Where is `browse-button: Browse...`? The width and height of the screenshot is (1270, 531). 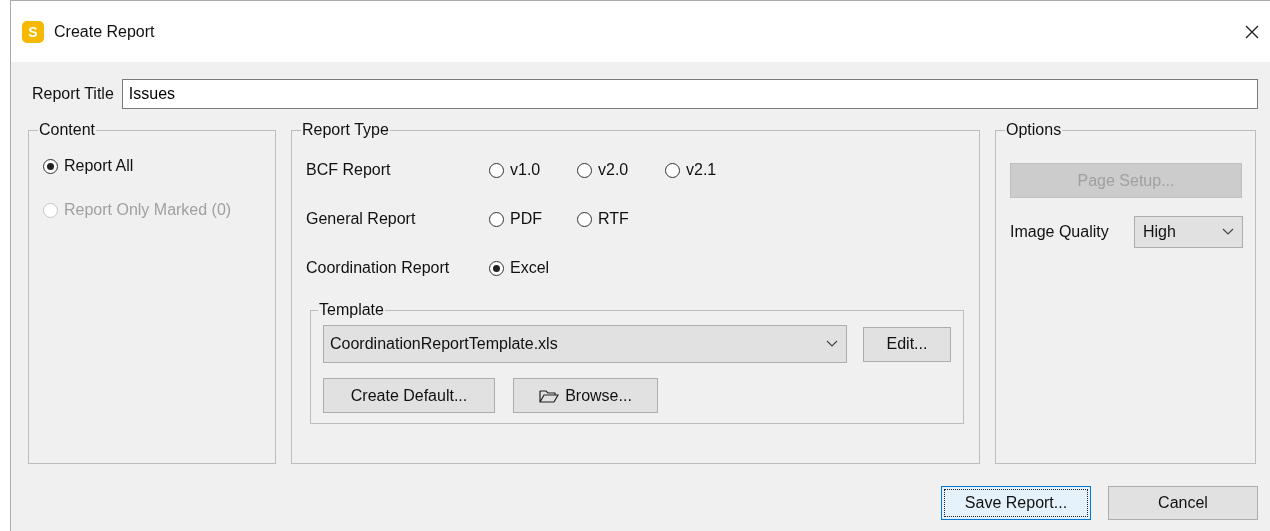 browse-button: Browse... is located at coordinates (585, 395).